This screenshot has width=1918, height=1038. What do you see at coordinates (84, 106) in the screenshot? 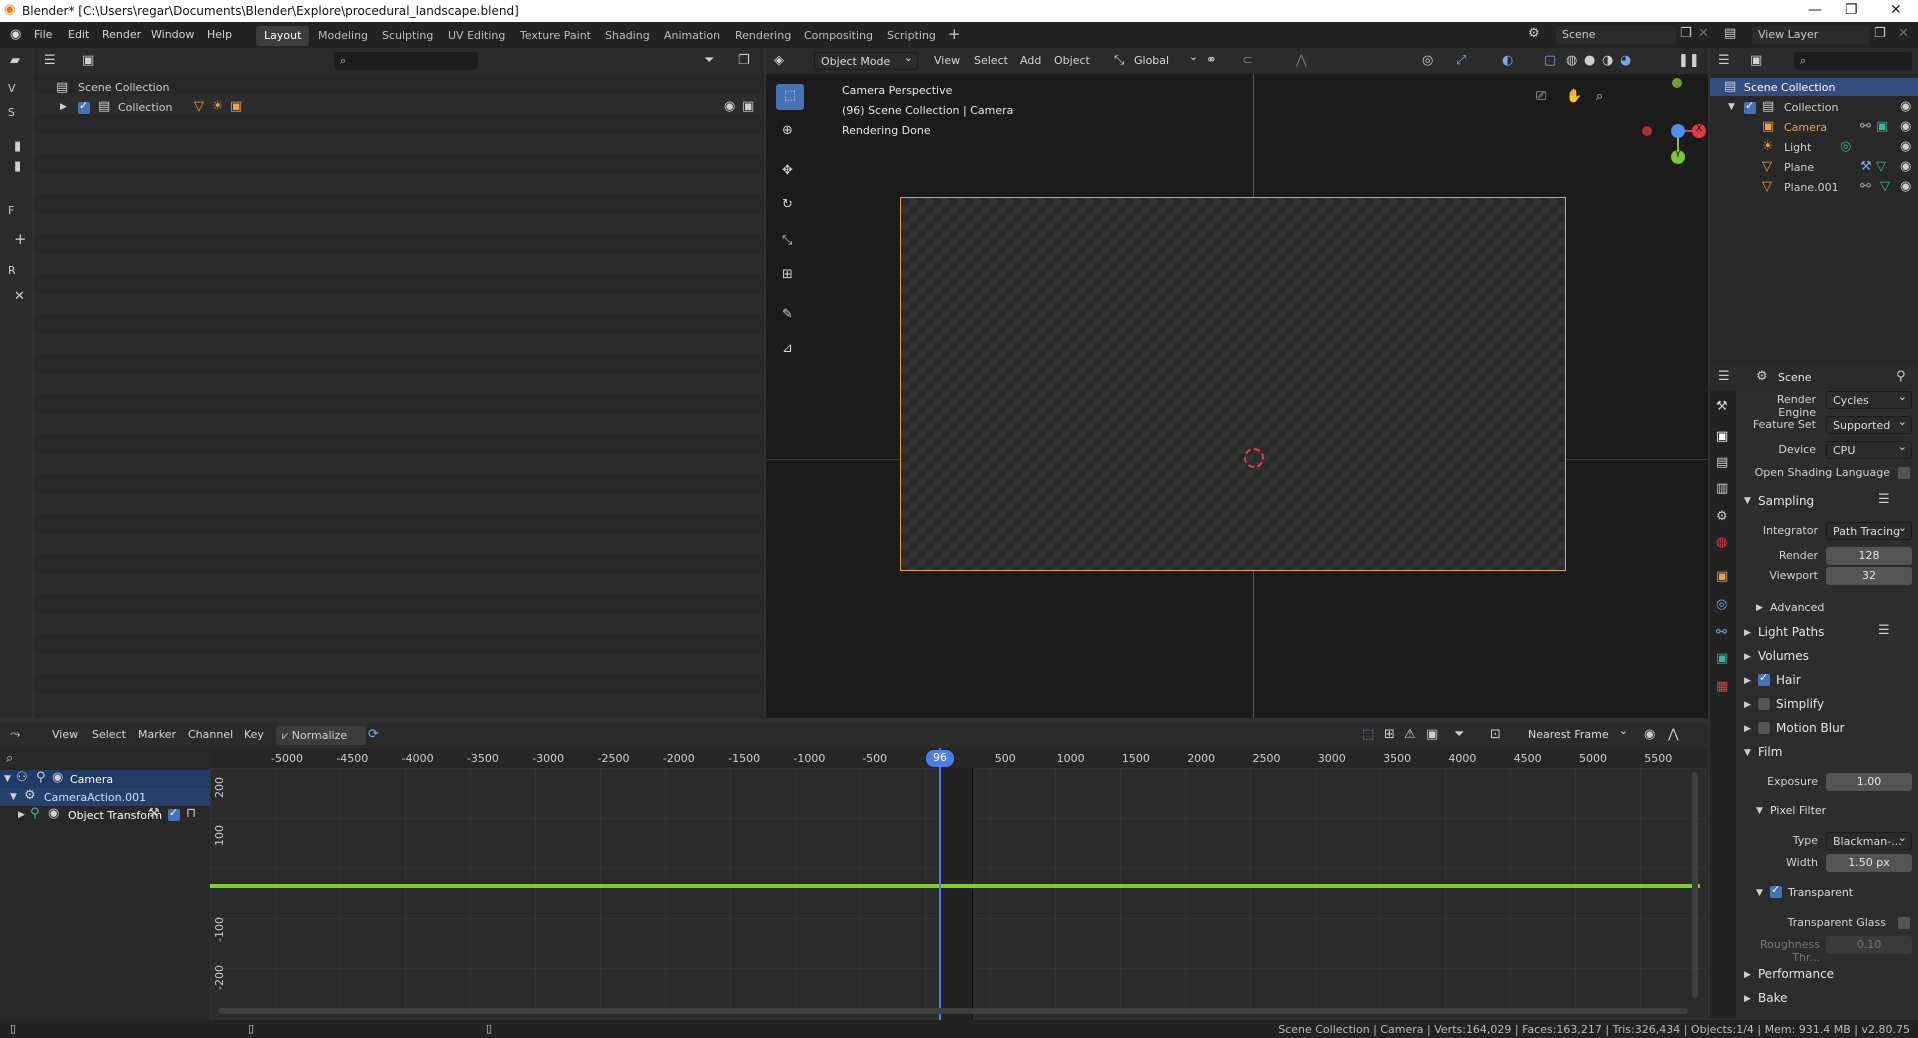
I see `collection-checkbox` at bounding box center [84, 106].